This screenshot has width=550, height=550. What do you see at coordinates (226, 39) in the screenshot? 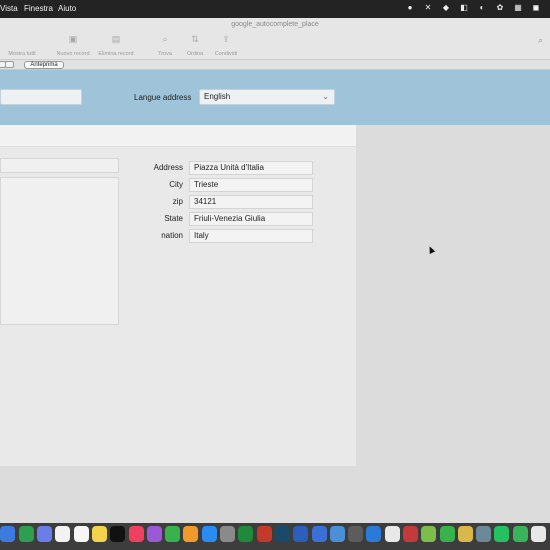
I see `share-icon: ⇪` at bounding box center [226, 39].